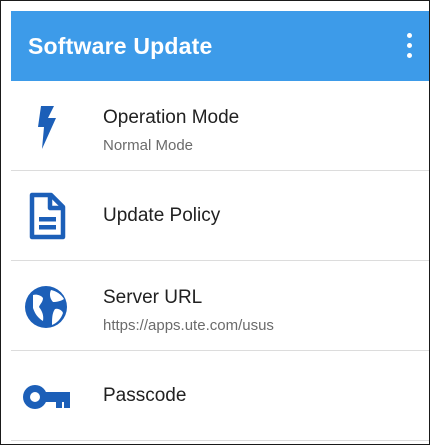 This screenshot has height=445, width=430. I want to click on flash-icon, so click(46, 126).